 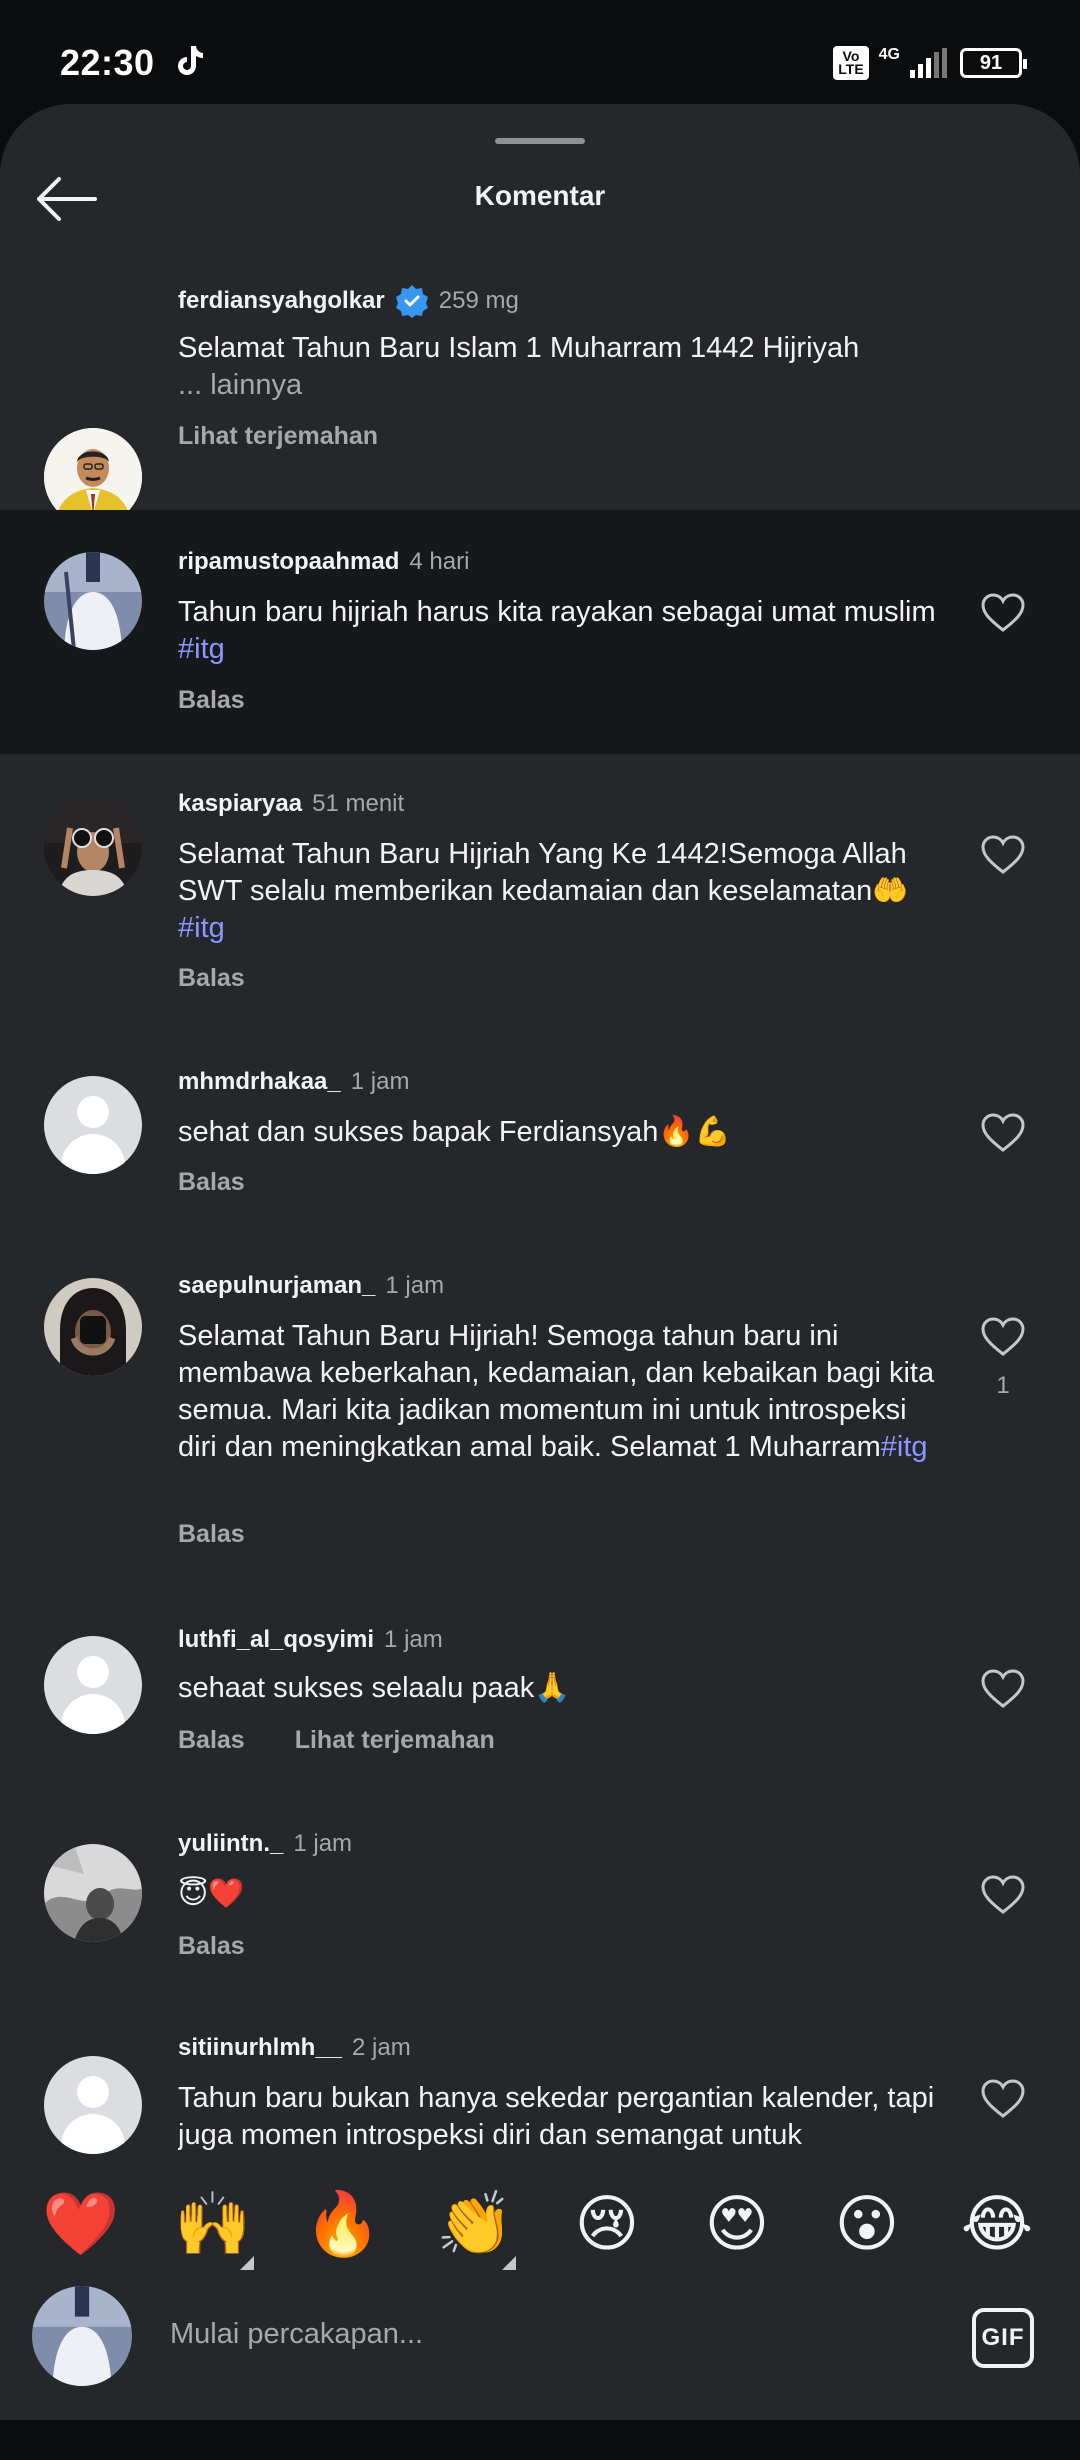 I want to click on comment-composer: Mulai percakapan... GIF, so click(x=540, y=2345).